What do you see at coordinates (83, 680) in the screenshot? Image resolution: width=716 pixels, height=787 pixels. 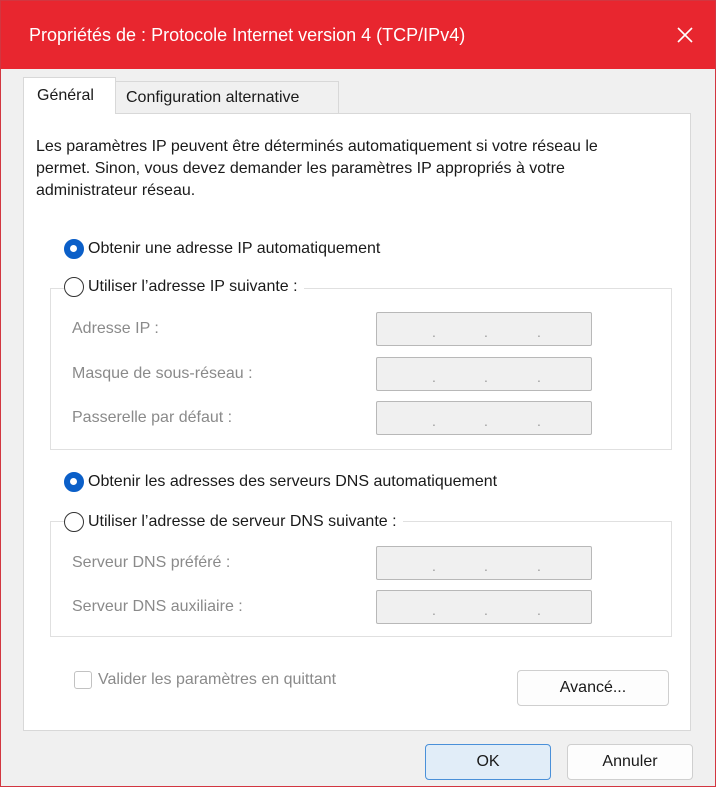 I see `validate-on-exit-checkbox` at bounding box center [83, 680].